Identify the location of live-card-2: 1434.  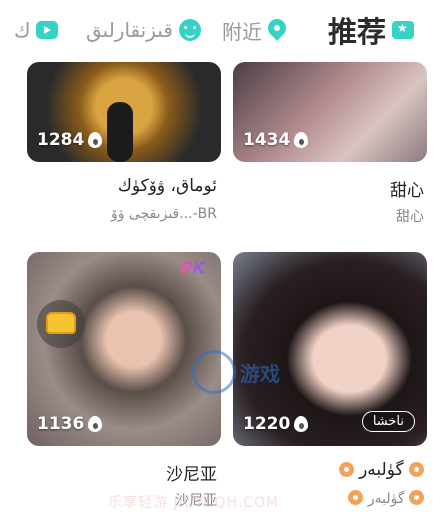
(330, 112).